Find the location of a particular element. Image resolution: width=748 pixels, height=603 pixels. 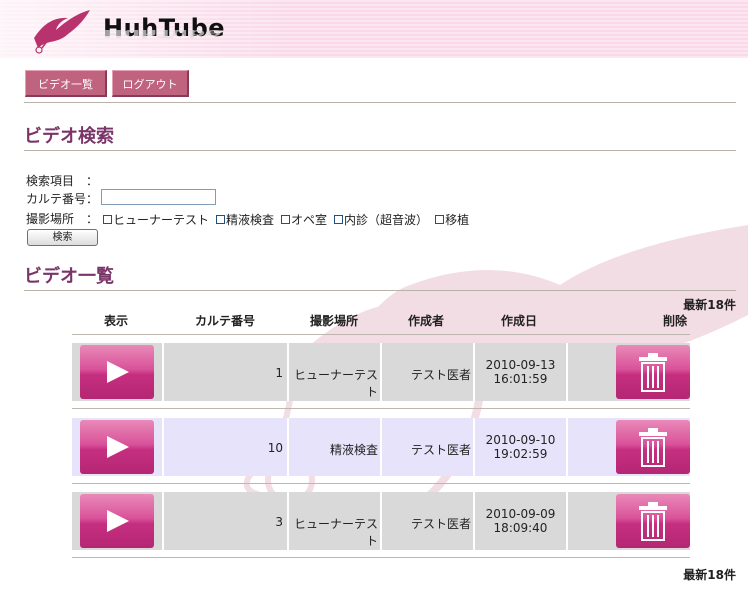

location-options: ヒューナーテスト 精液検査 オペ室 内診（超音波） 移植 is located at coordinates (286, 219).